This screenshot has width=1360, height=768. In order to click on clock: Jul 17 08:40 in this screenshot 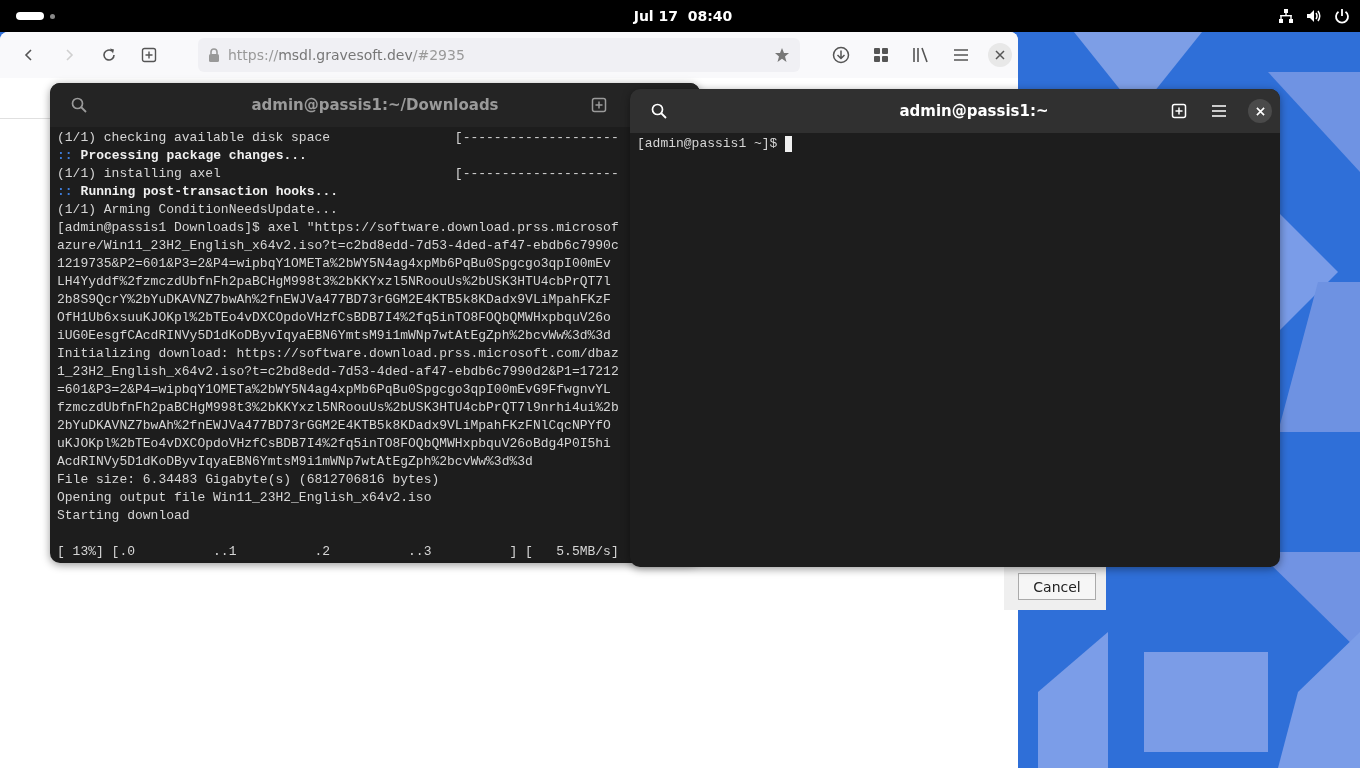, I will do `click(683, 16)`.